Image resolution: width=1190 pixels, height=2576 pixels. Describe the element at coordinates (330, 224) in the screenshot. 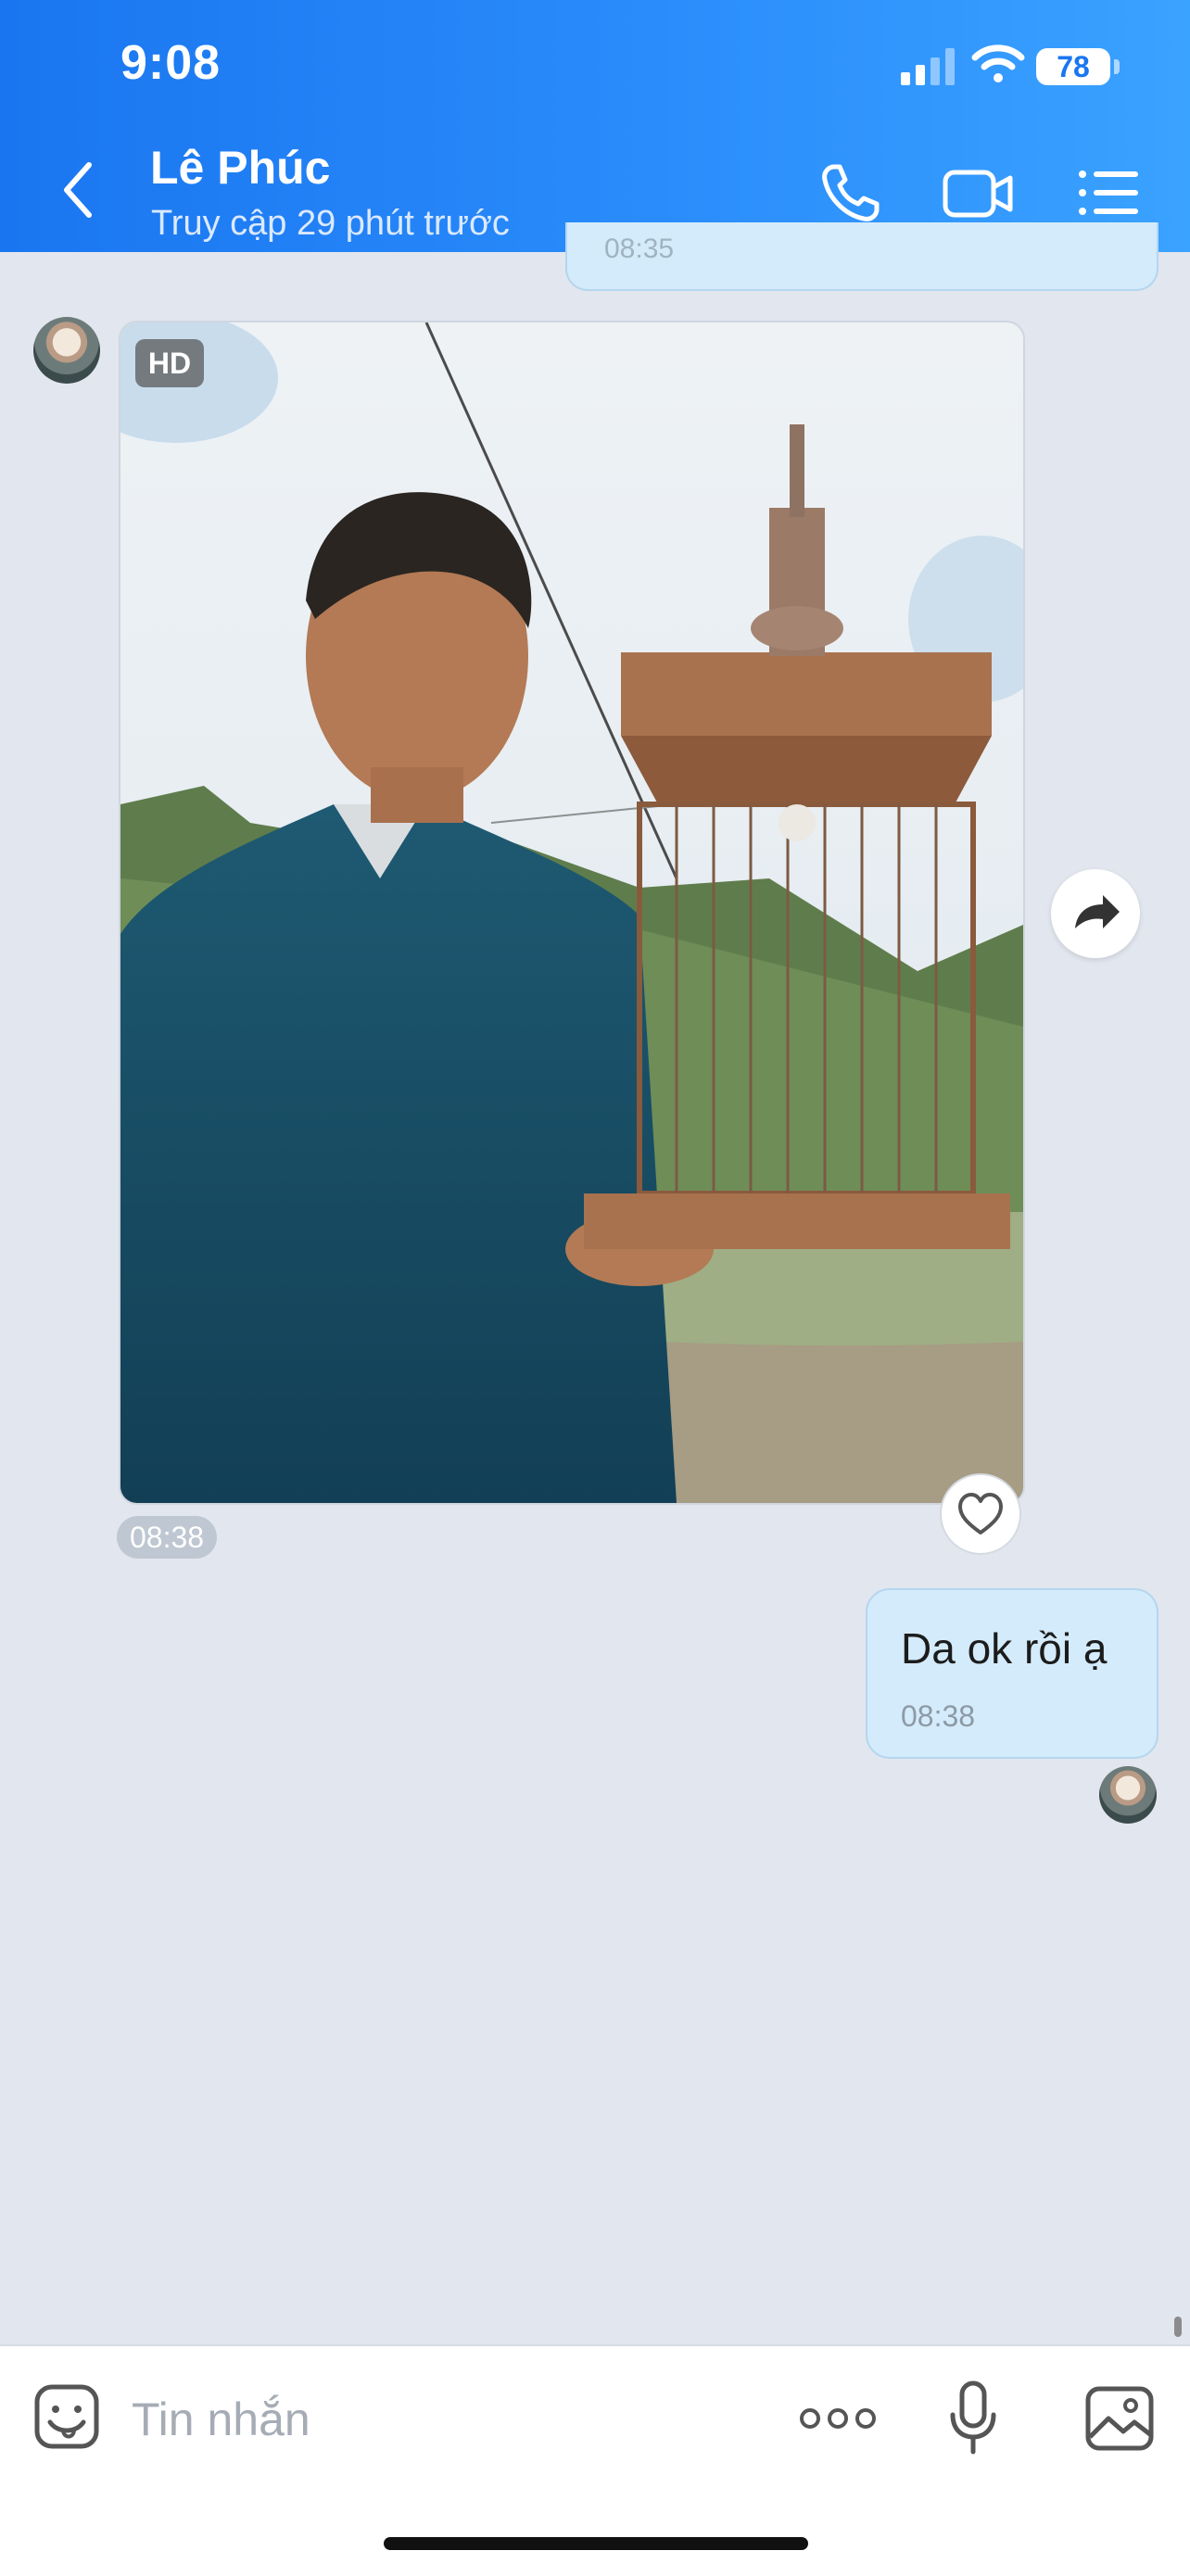

I see `contact-status: Truy cập 29 phút trước` at that location.